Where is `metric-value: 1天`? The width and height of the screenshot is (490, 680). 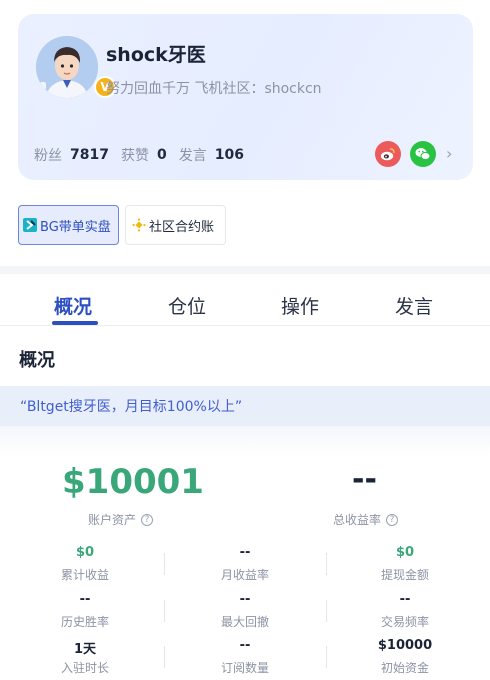 metric-value: 1天 is located at coordinates (85, 649).